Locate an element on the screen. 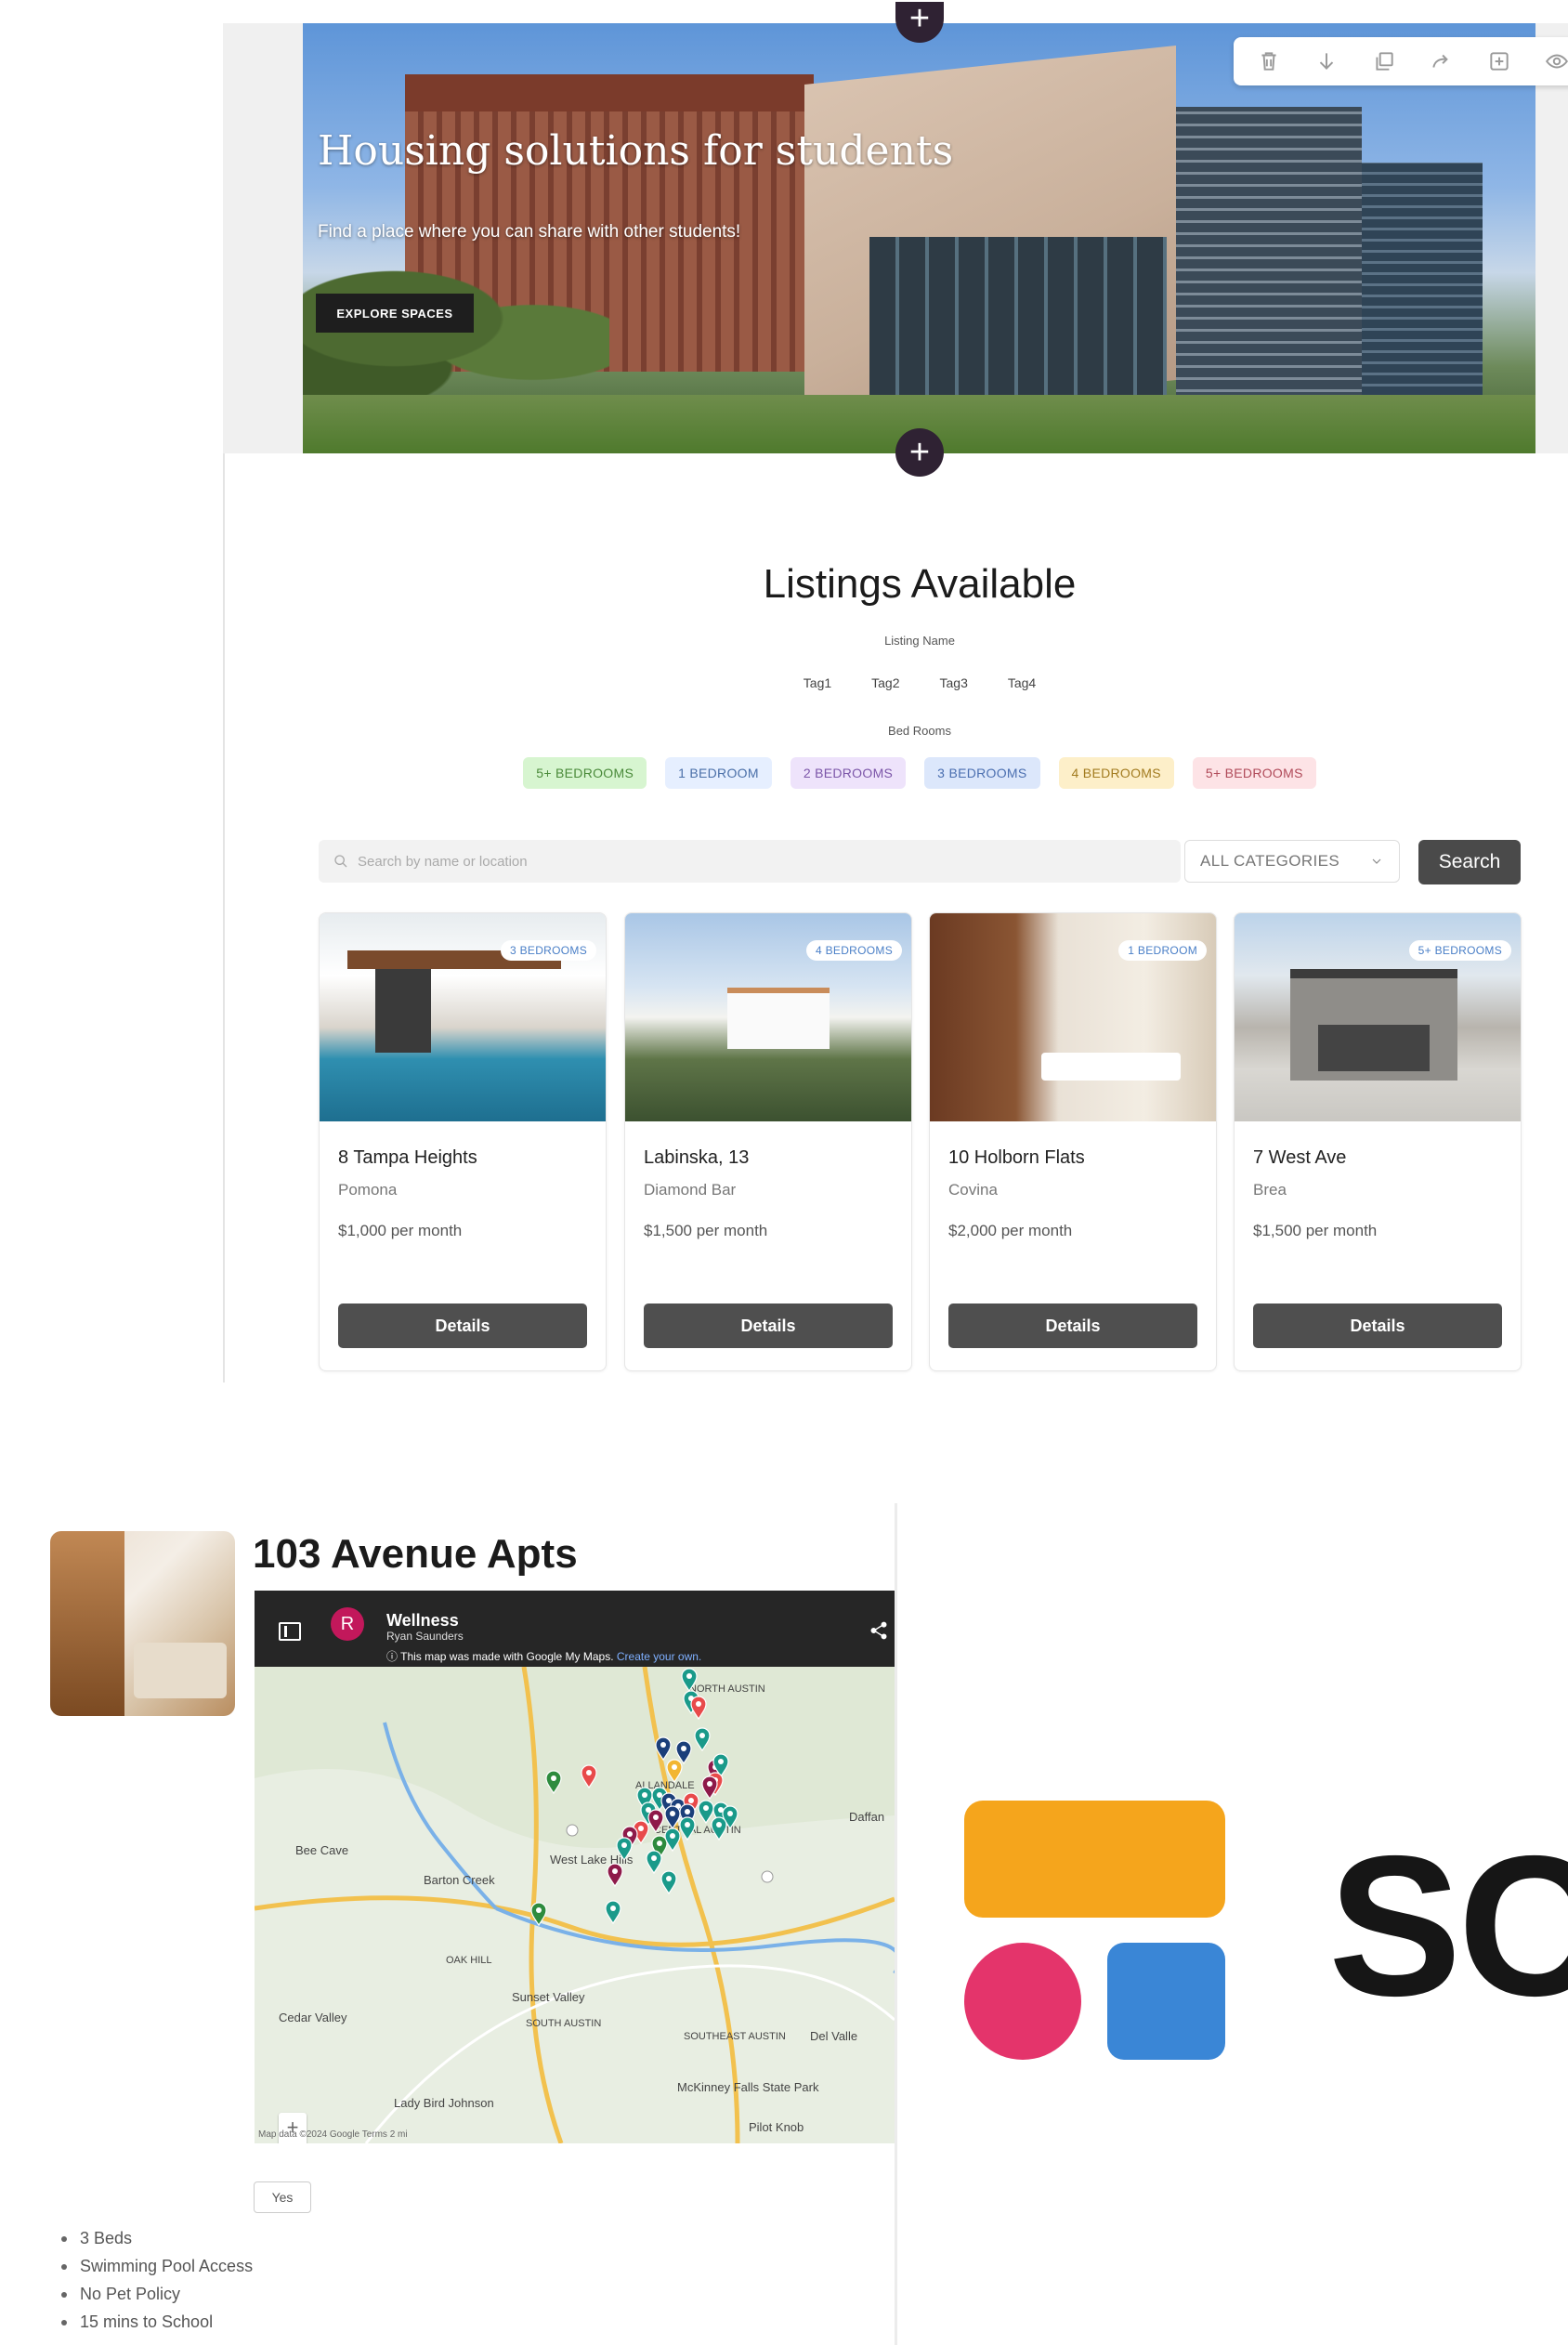  bedroom-chip: 3 BEDROOMS is located at coordinates (982, 773).